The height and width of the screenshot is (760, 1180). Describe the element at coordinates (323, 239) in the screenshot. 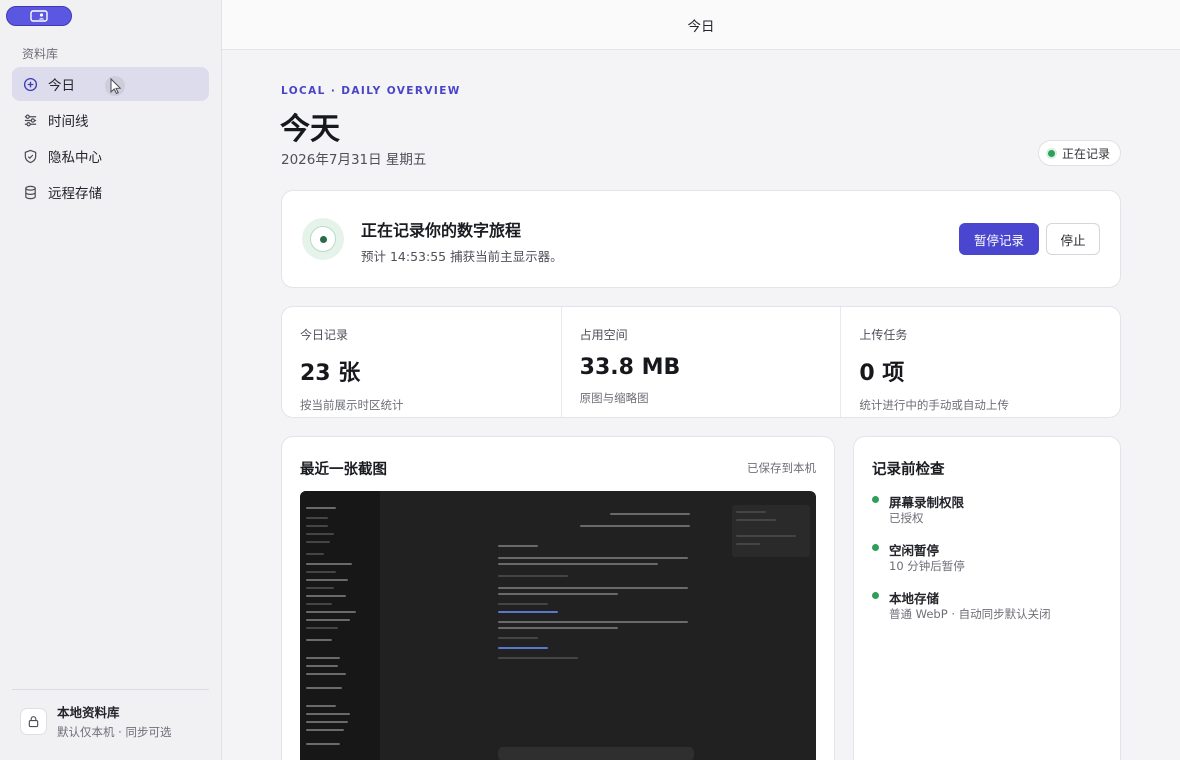

I see `record-indicator-icon` at that location.